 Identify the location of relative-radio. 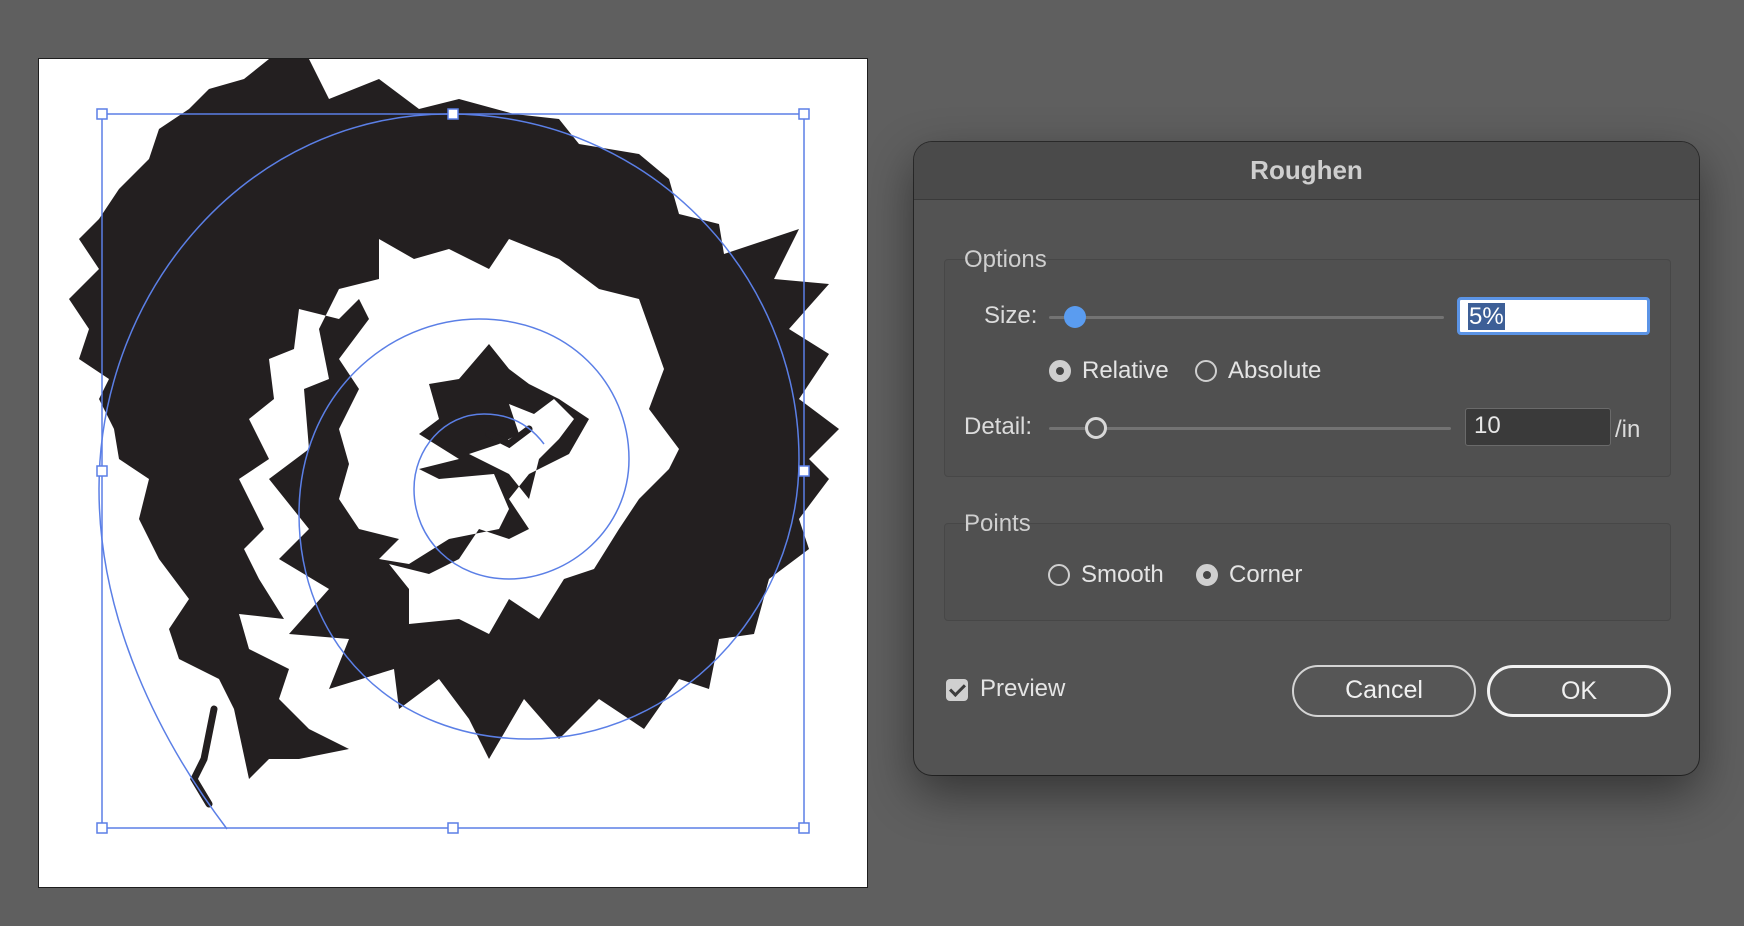
(1060, 371).